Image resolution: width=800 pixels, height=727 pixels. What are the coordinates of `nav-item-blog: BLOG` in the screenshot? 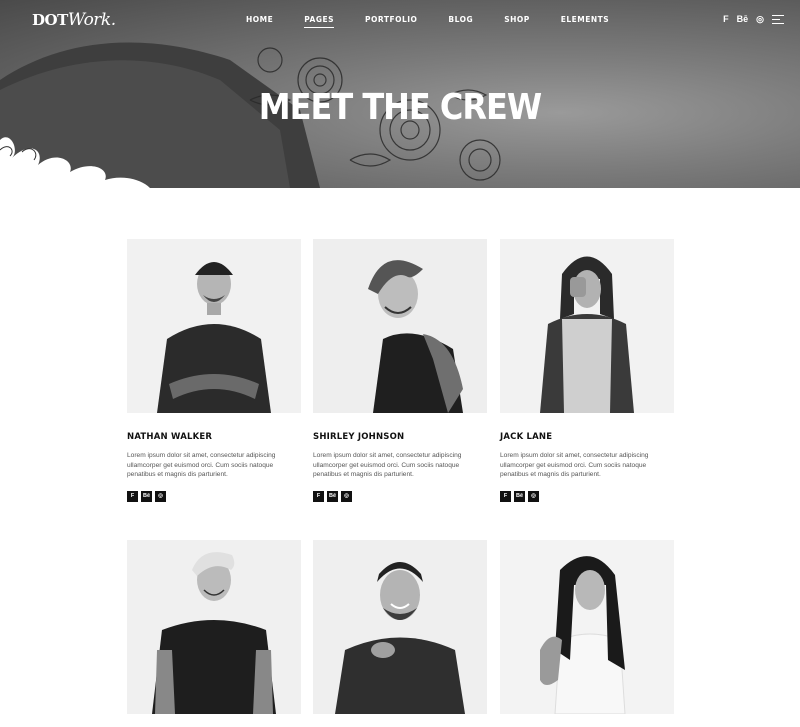 It's located at (460, 21).